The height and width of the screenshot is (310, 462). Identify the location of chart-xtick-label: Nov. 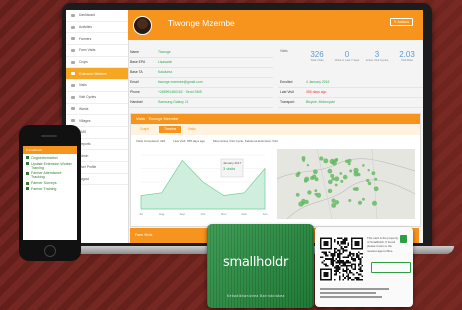
(224, 214).